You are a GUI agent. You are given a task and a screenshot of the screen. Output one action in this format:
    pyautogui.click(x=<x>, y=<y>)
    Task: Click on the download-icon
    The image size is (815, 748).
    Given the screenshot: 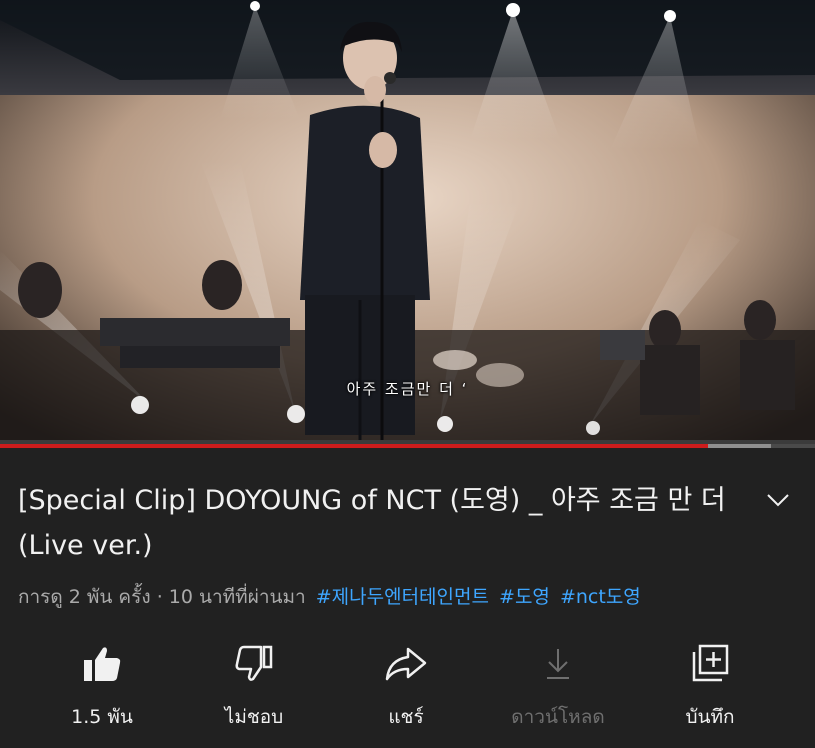 What is the action you would take?
    pyautogui.click(x=558, y=664)
    